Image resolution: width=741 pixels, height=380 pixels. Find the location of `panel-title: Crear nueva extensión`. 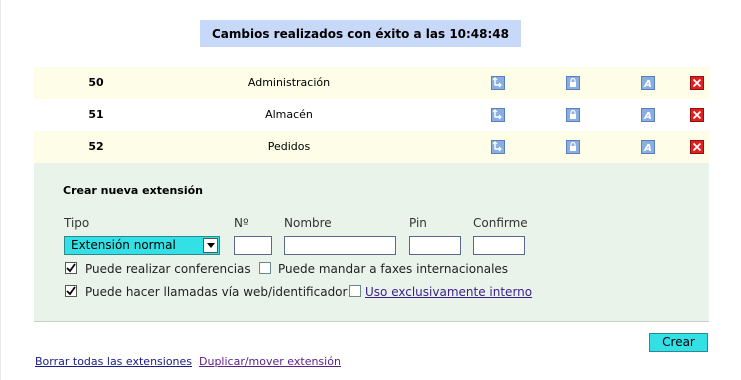

panel-title: Crear nueva extensión is located at coordinates (133, 190).